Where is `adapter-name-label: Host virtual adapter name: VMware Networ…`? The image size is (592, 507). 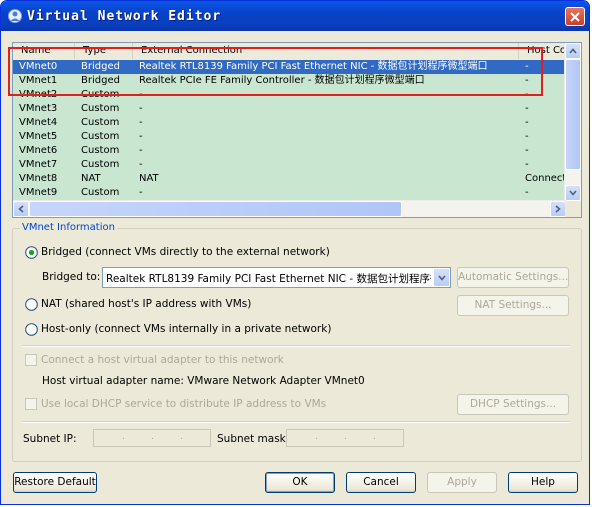 adapter-name-label: Host virtual adapter name: VMware Networ… is located at coordinates (203, 381).